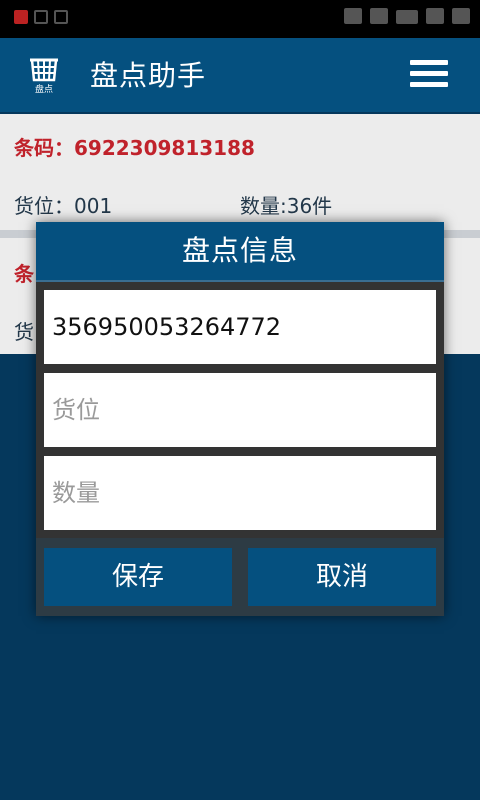 This screenshot has height=800, width=480. Describe the element at coordinates (44, 70) in the screenshot. I see `basket-icon` at that location.